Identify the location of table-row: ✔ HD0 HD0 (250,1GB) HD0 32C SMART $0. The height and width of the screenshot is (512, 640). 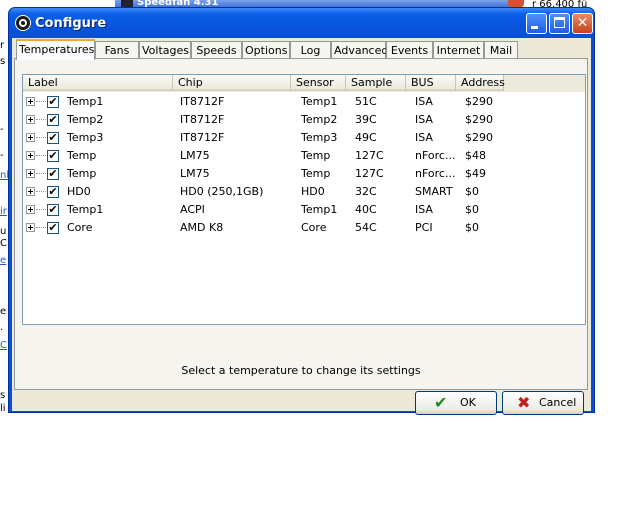
(304, 192).